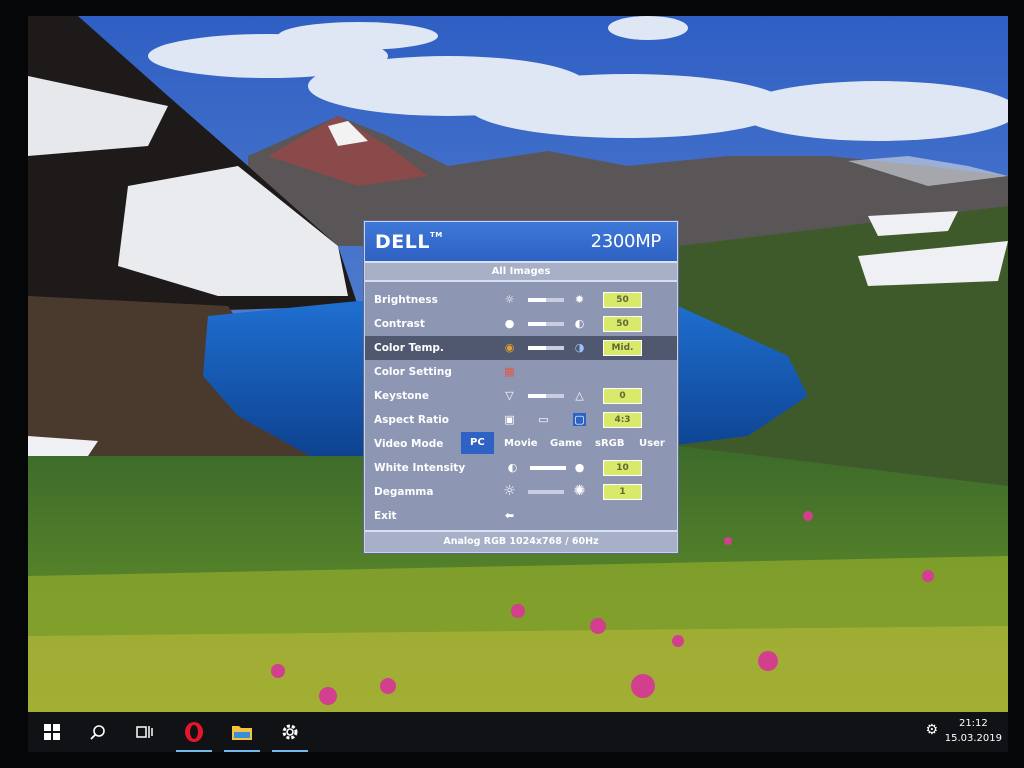 The image size is (1024, 768). What do you see at coordinates (546, 492) in the screenshot?
I see `degamma-slider` at bounding box center [546, 492].